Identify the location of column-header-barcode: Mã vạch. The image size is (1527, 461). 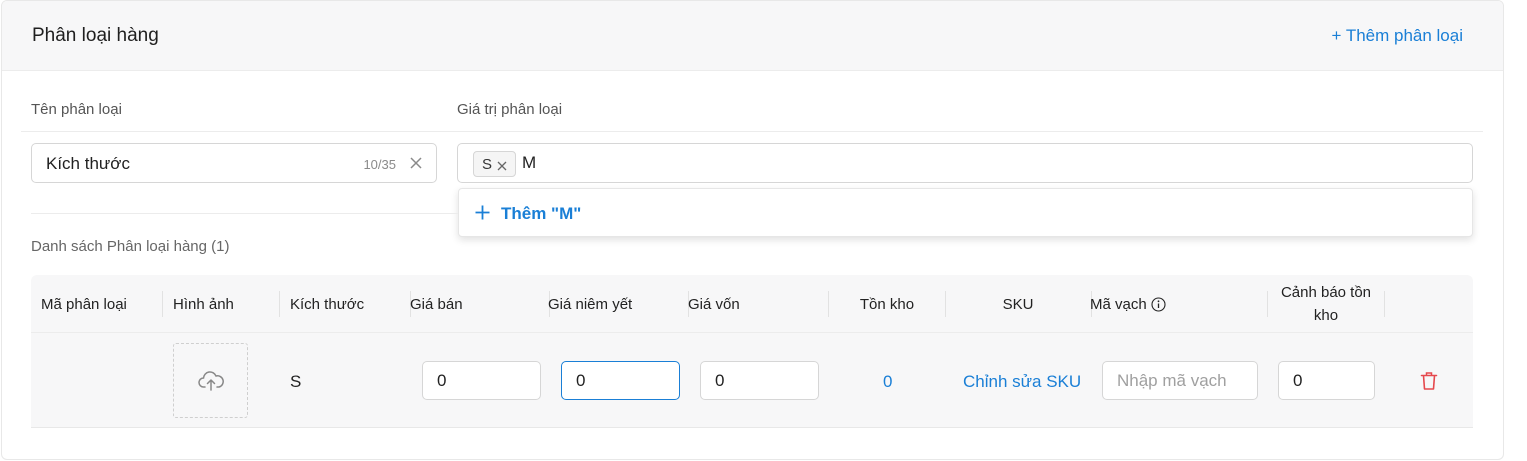
(1128, 304).